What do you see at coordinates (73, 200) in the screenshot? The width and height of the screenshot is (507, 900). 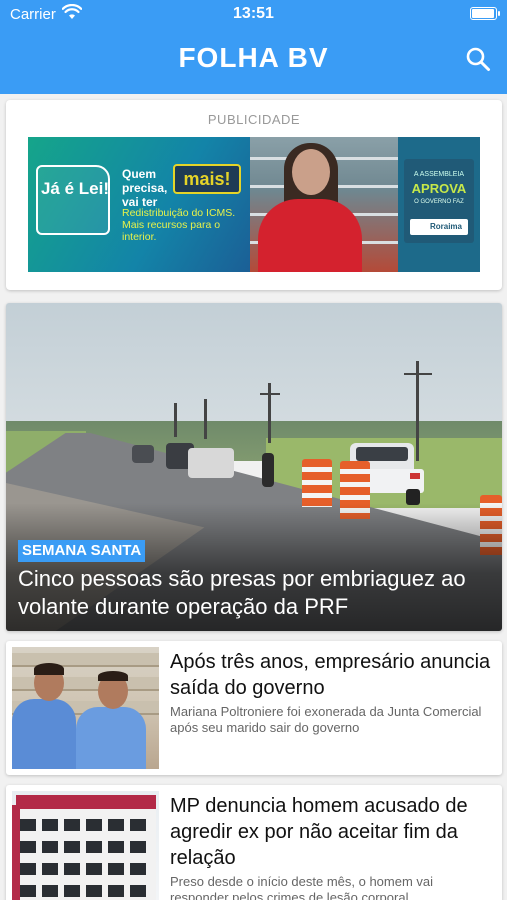 I see `ad-law-badge: Já é Lei!` at bounding box center [73, 200].